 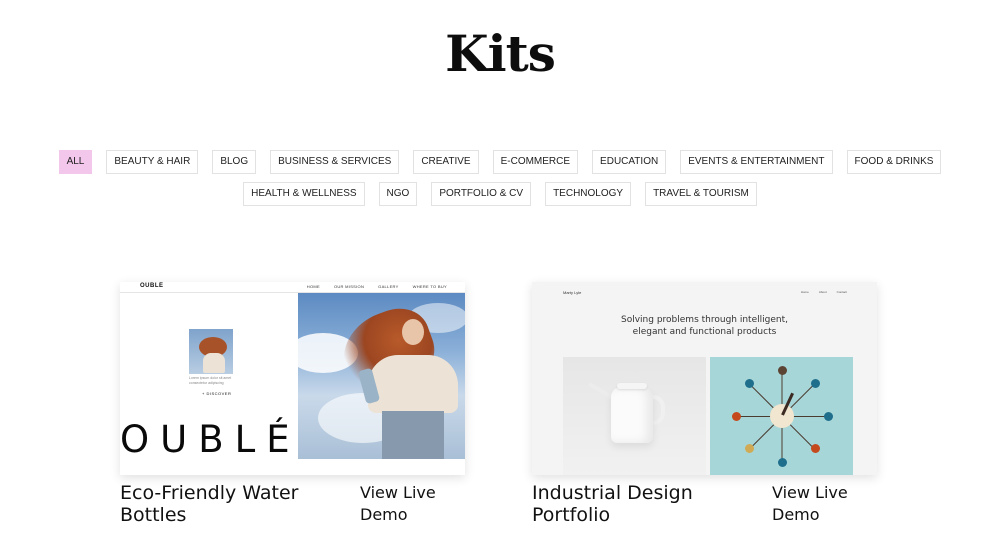 I want to click on filter-portfolio-cv: PORTFOLIO & CV, so click(x=481, y=194).